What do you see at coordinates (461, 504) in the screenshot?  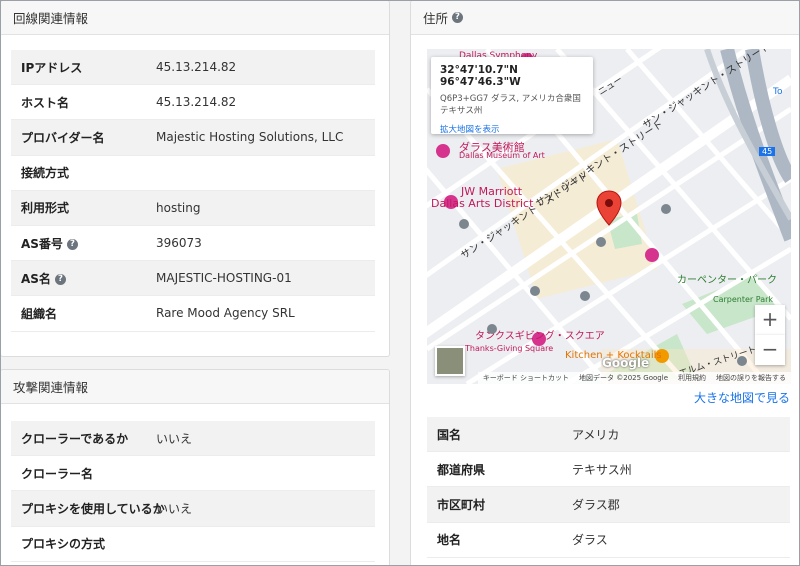 I see `row-label: 市区町村` at bounding box center [461, 504].